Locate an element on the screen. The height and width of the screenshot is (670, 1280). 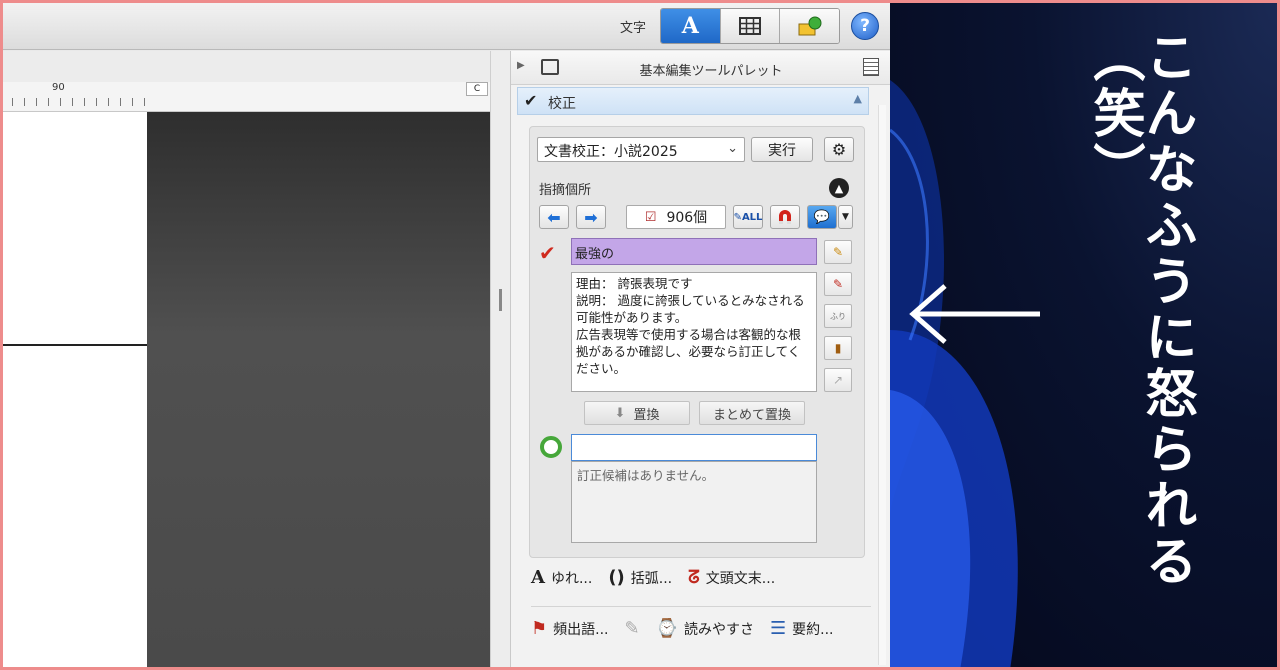
down-arrow-icon: ⬇ is located at coordinates (620, 413).